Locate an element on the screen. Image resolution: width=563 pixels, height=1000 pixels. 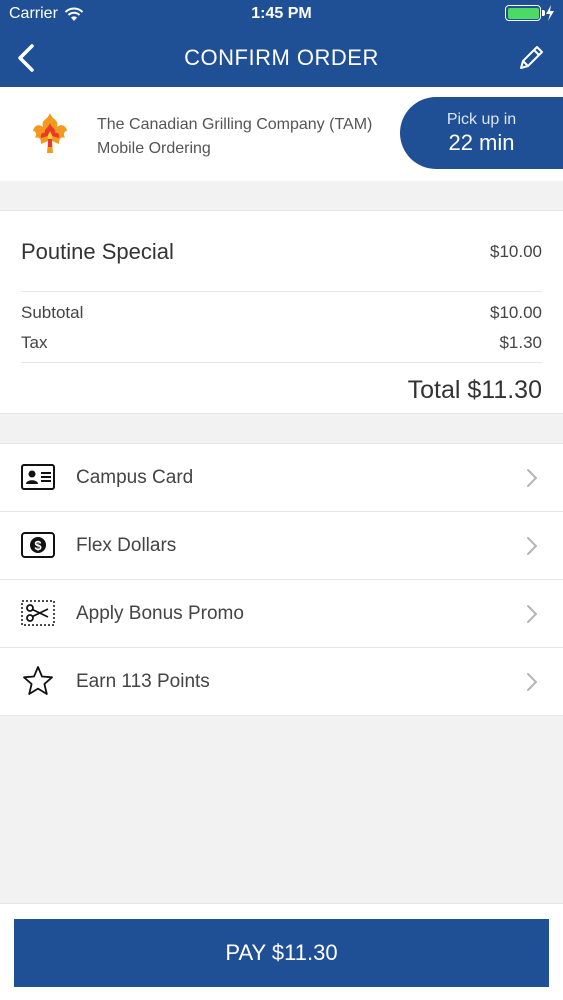
option-flex-dollars: $ Flex Dollars is located at coordinates (281, 546).